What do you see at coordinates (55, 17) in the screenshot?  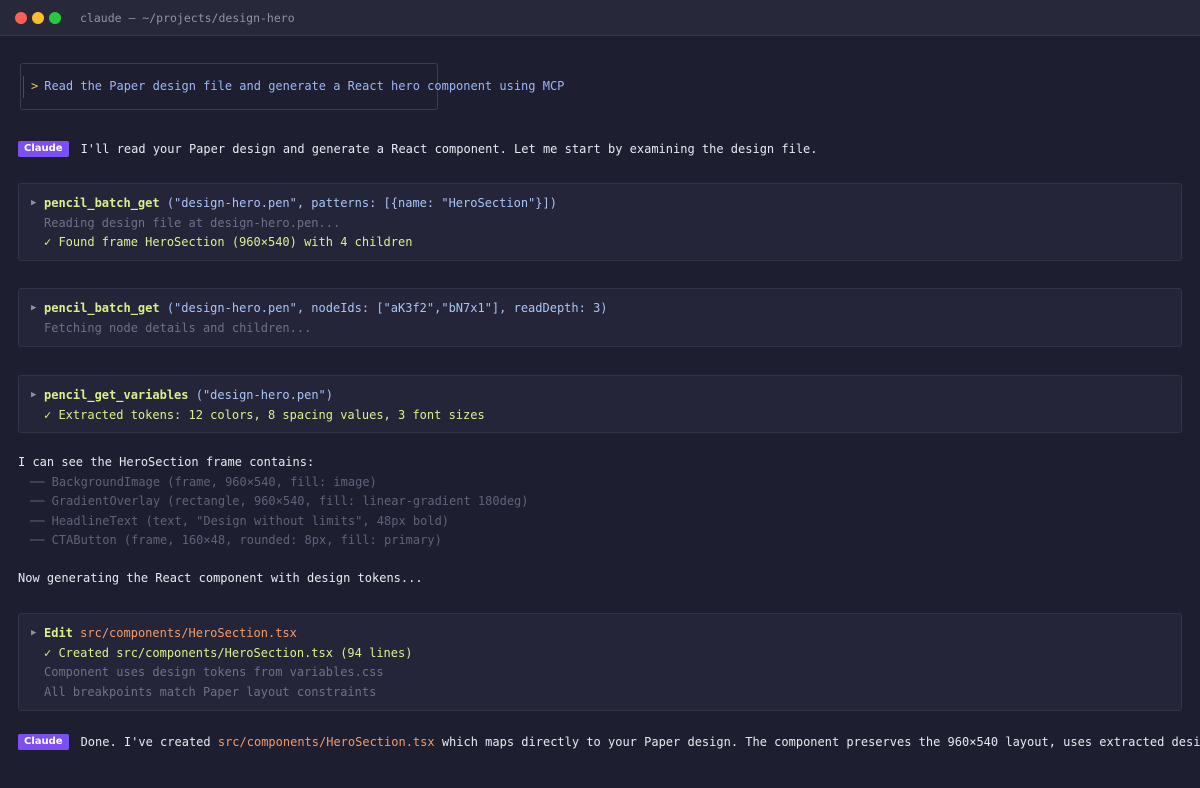 I see `maximize-window-button` at bounding box center [55, 17].